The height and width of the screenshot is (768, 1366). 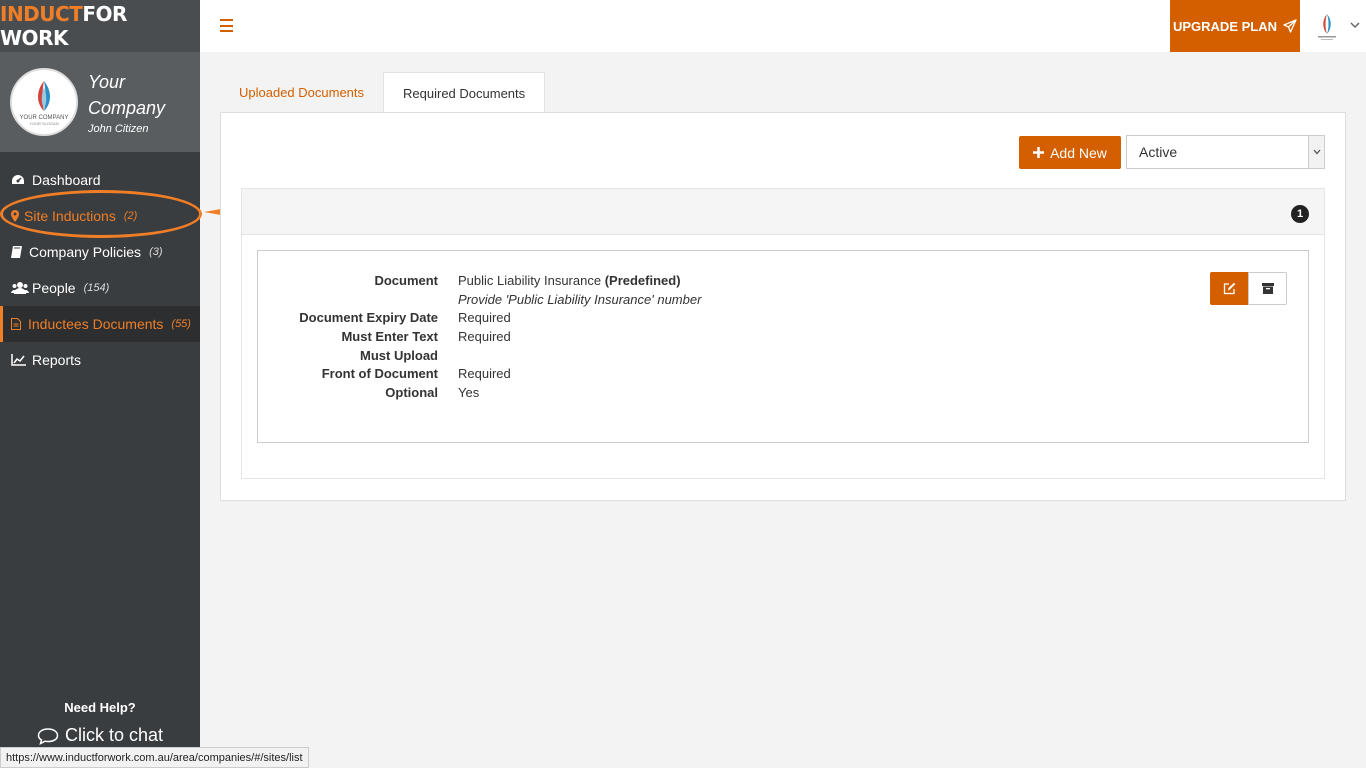 What do you see at coordinates (100, 360) in the screenshot?
I see `sidebar-item-reports: Reports` at bounding box center [100, 360].